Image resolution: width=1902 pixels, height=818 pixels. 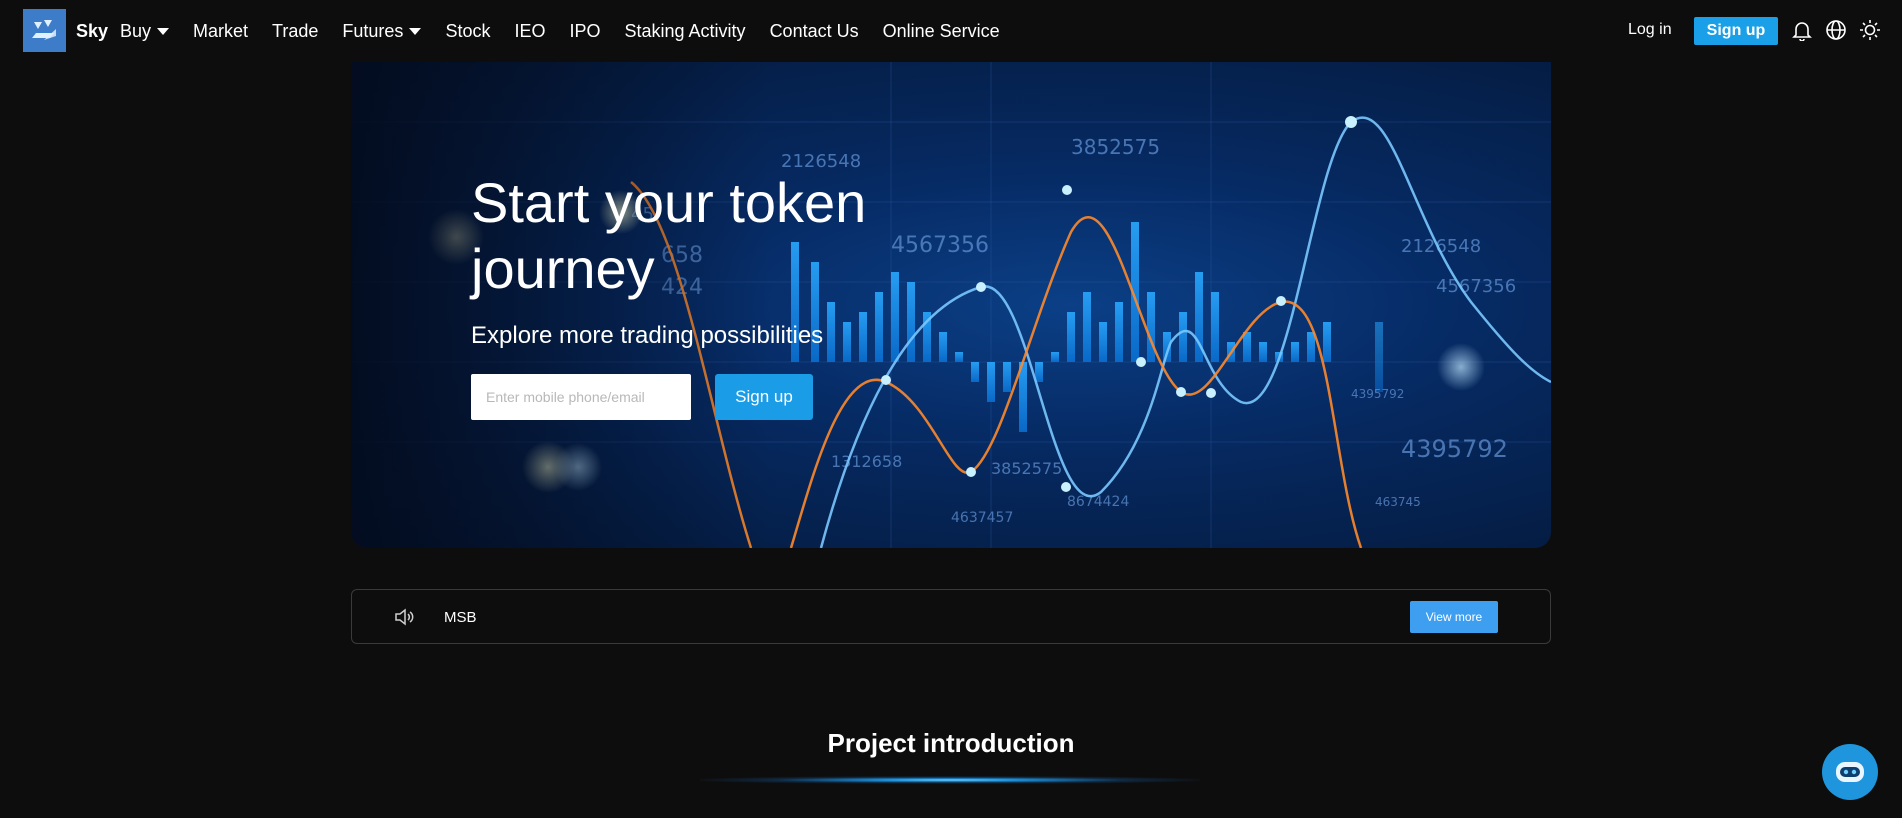 I want to click on title-underline-glow, so click(x=950, y=780).